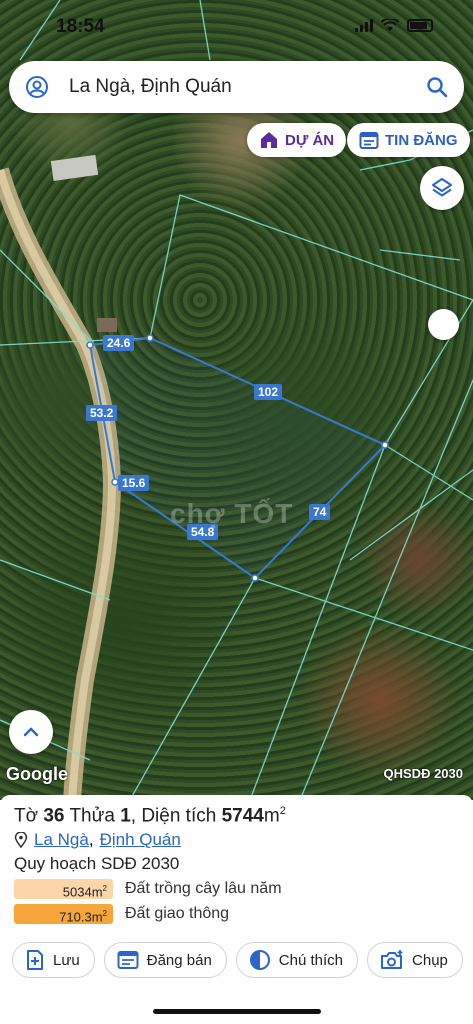 This screenshot has width=473, height=1024. I want to click on du-an-label: DỰ ÁN, so click(310, 140).